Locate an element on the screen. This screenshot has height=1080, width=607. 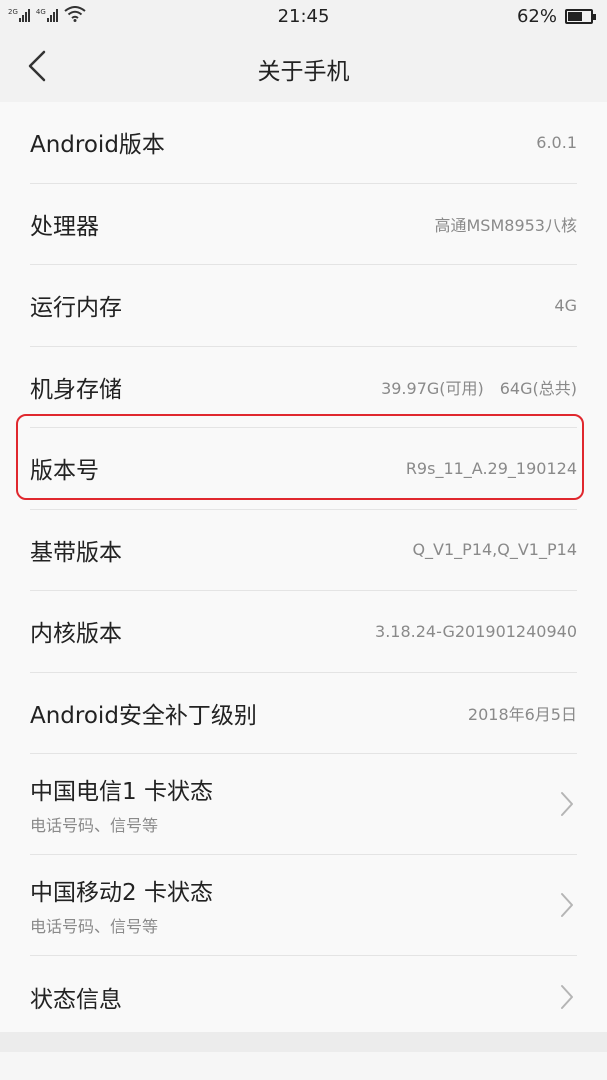
status-bar: 2G 4G 21:45 62% is located at coordinates (303, 16).